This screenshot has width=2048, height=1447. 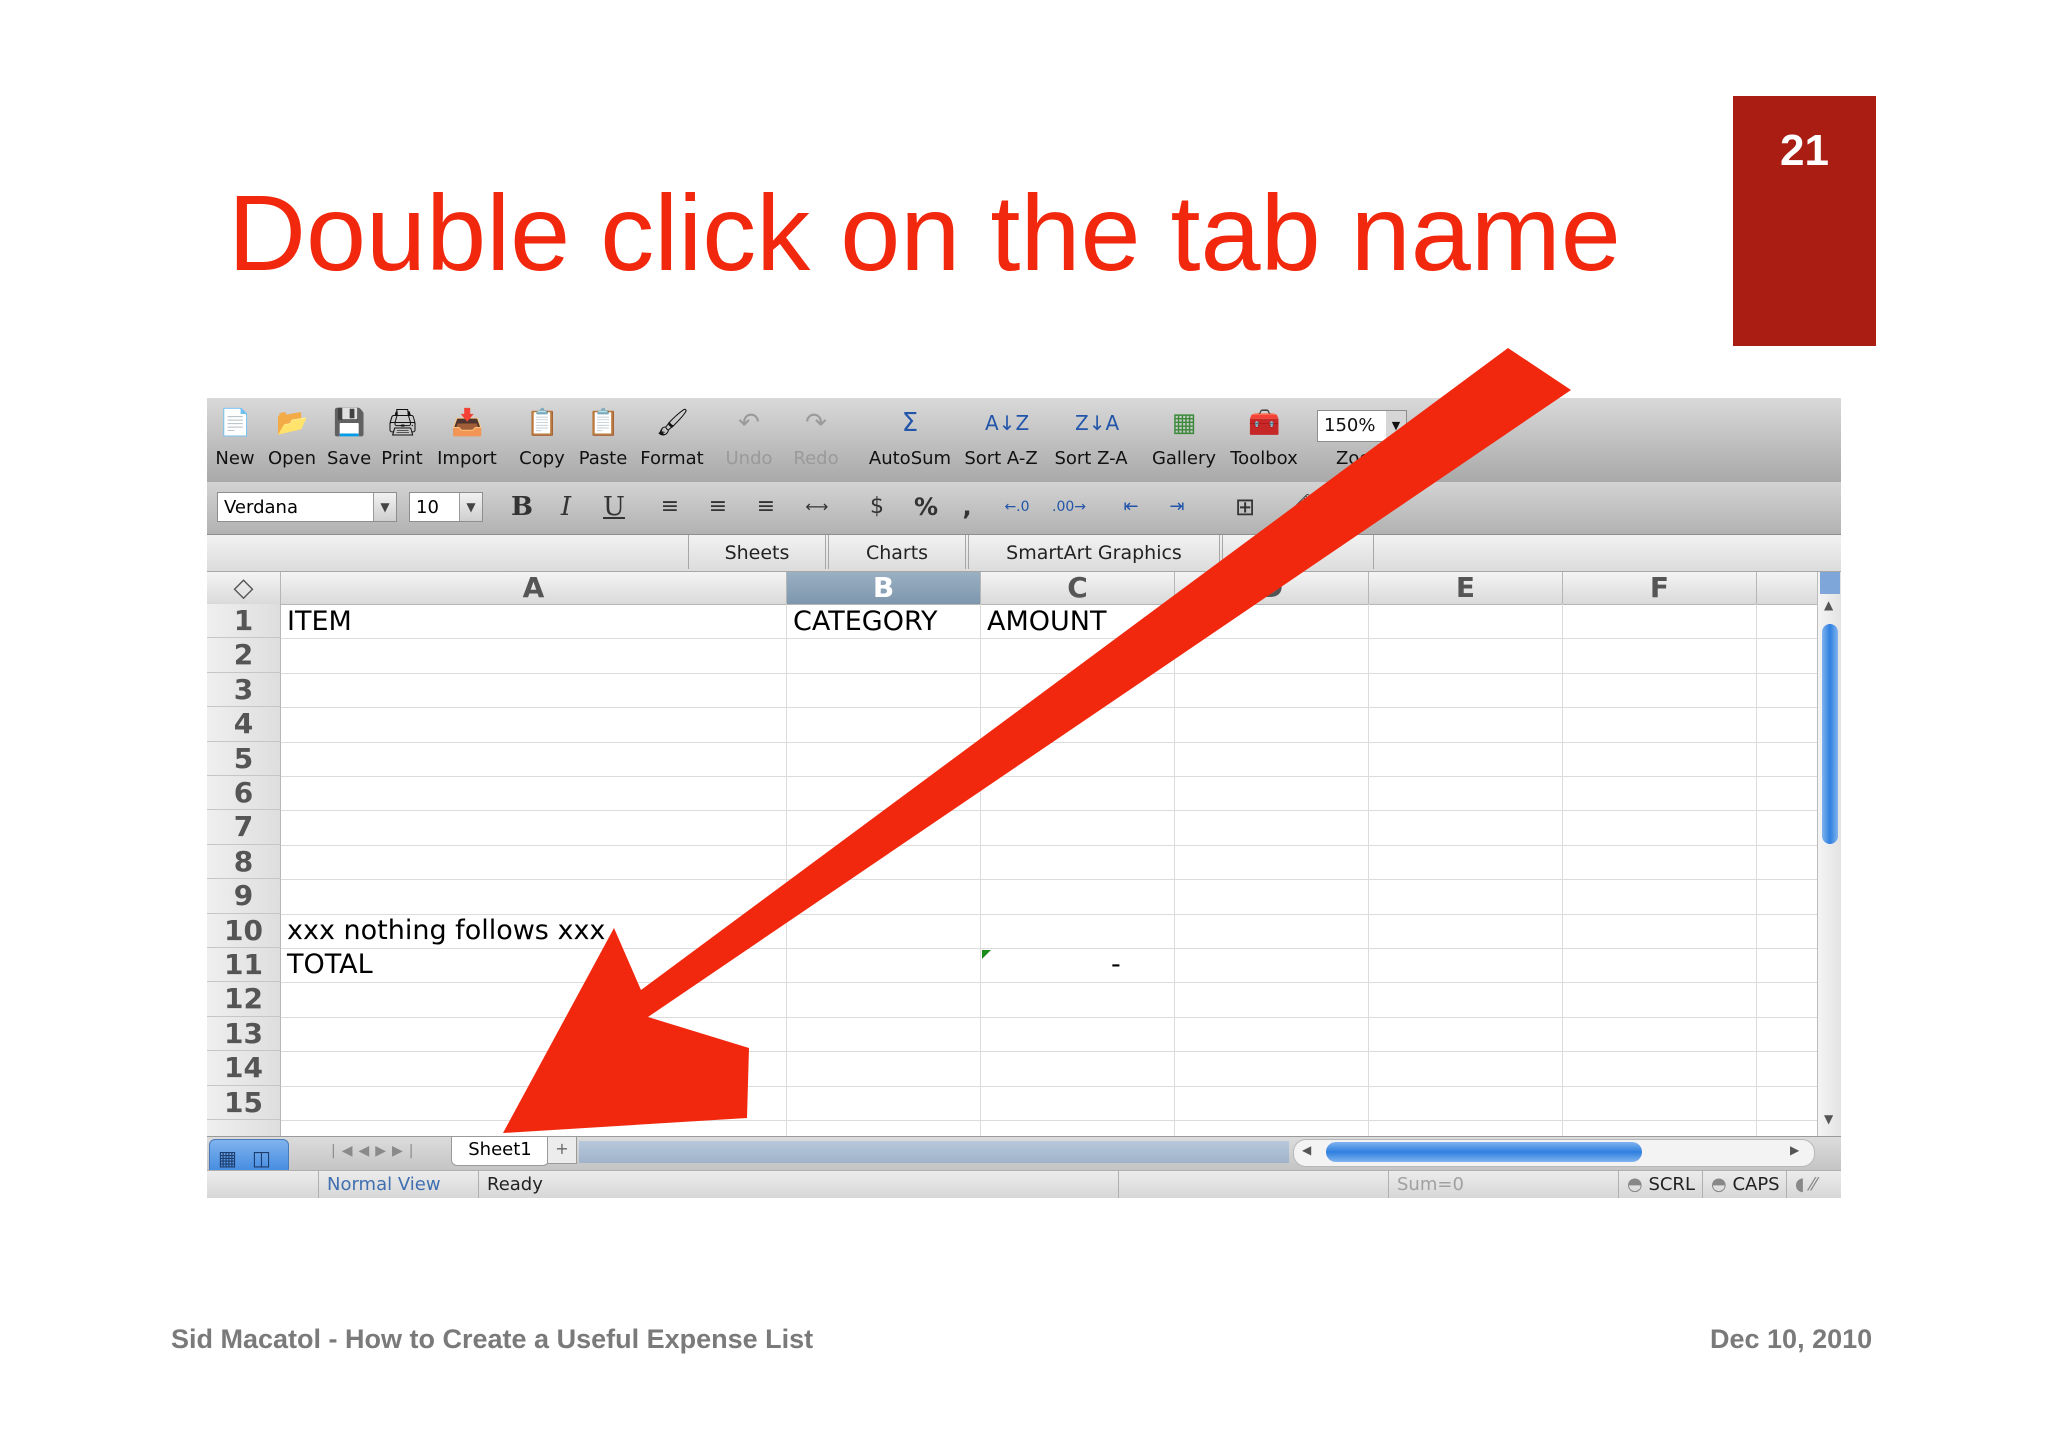 What do you see at coordinates (1264, 443) in the screenshot?
I see `toolbox-button: 🧰 Toolbox` at bounding box center [1264, 443].